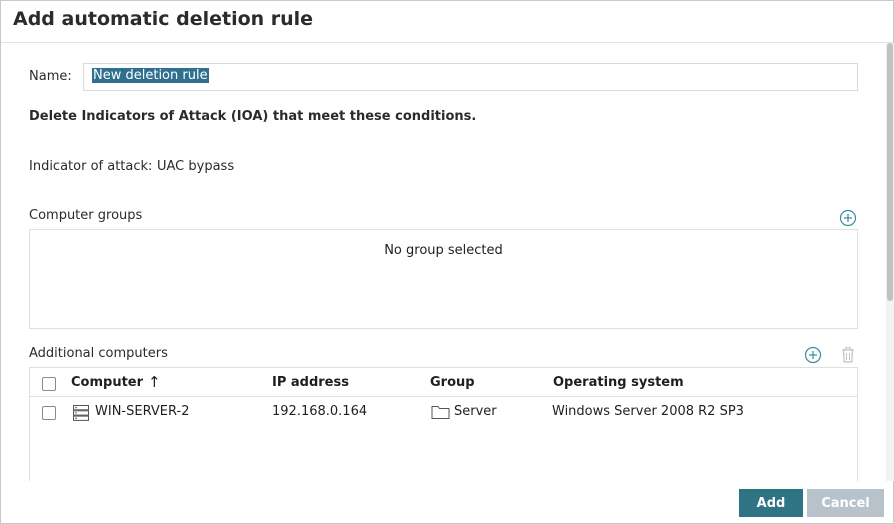 Image resolution: width=894 pixels, height=524 pixels. Describe the element at coordinates (845, 503) in the screenshot. I see `cancel-button: Cancel` at that location.